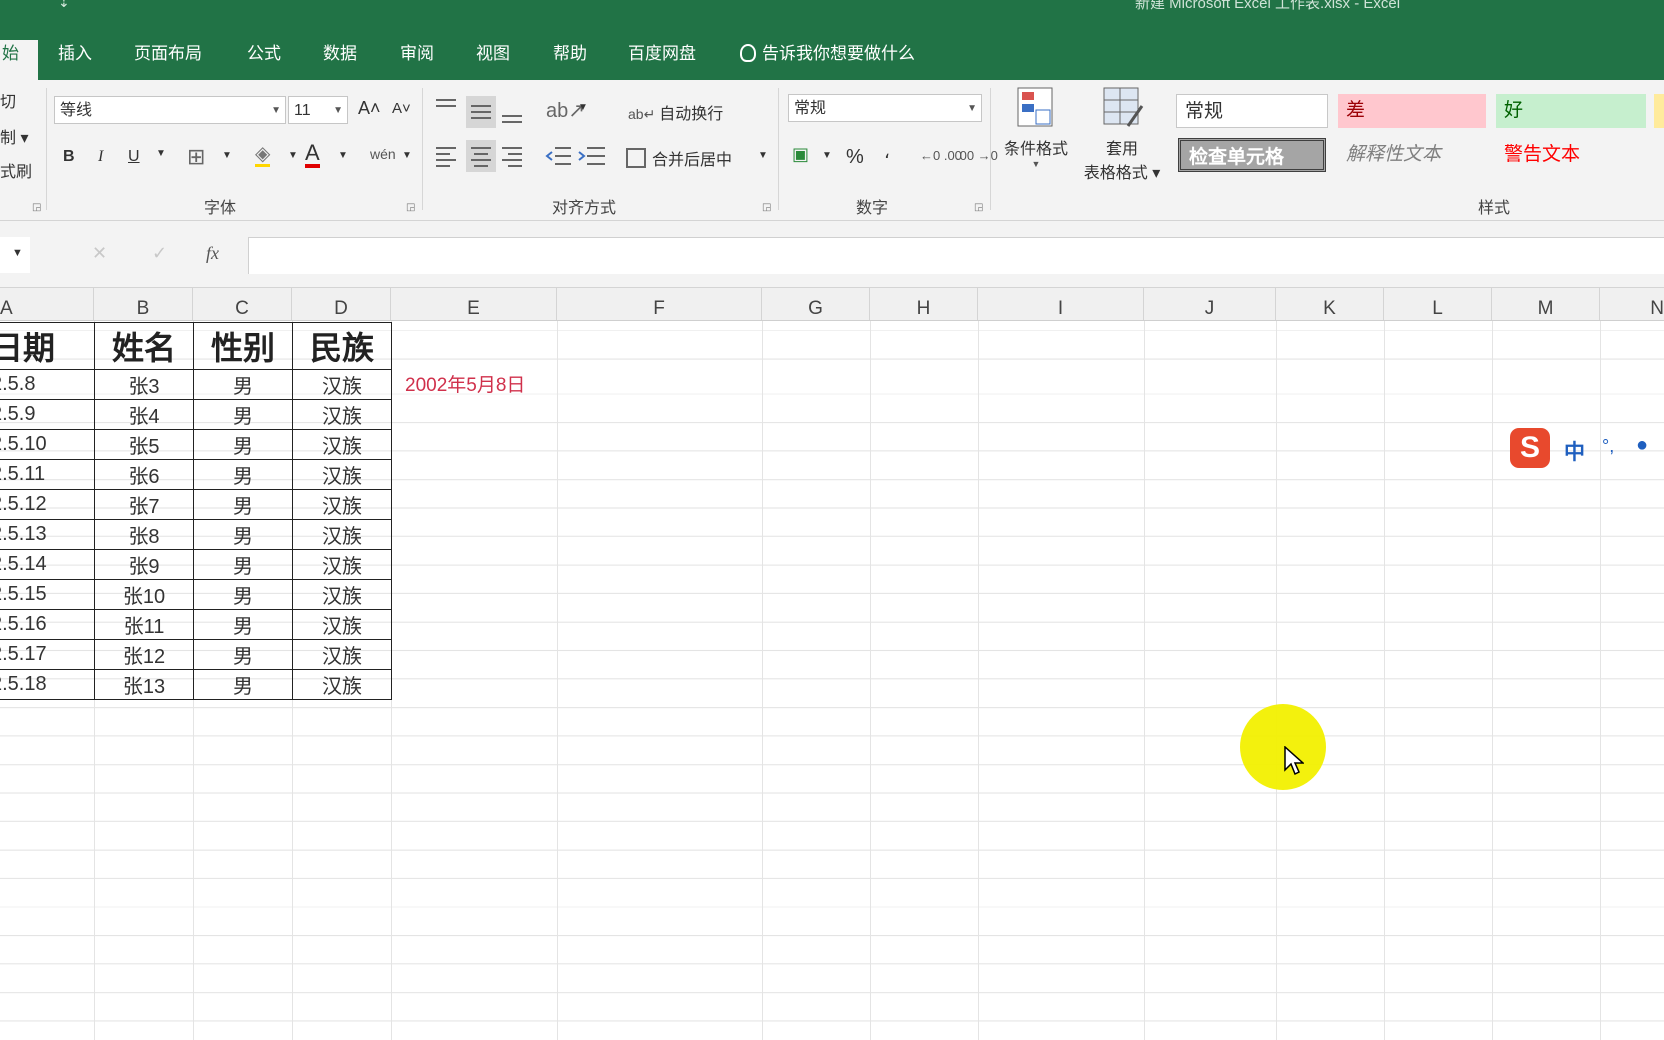 Image resolution: width=1664 pixels, height=1040 pixels. Describe the element at coordinates (885, 108) in the screenshot. I see `number-format-combo: 常规 ▼` at that location.